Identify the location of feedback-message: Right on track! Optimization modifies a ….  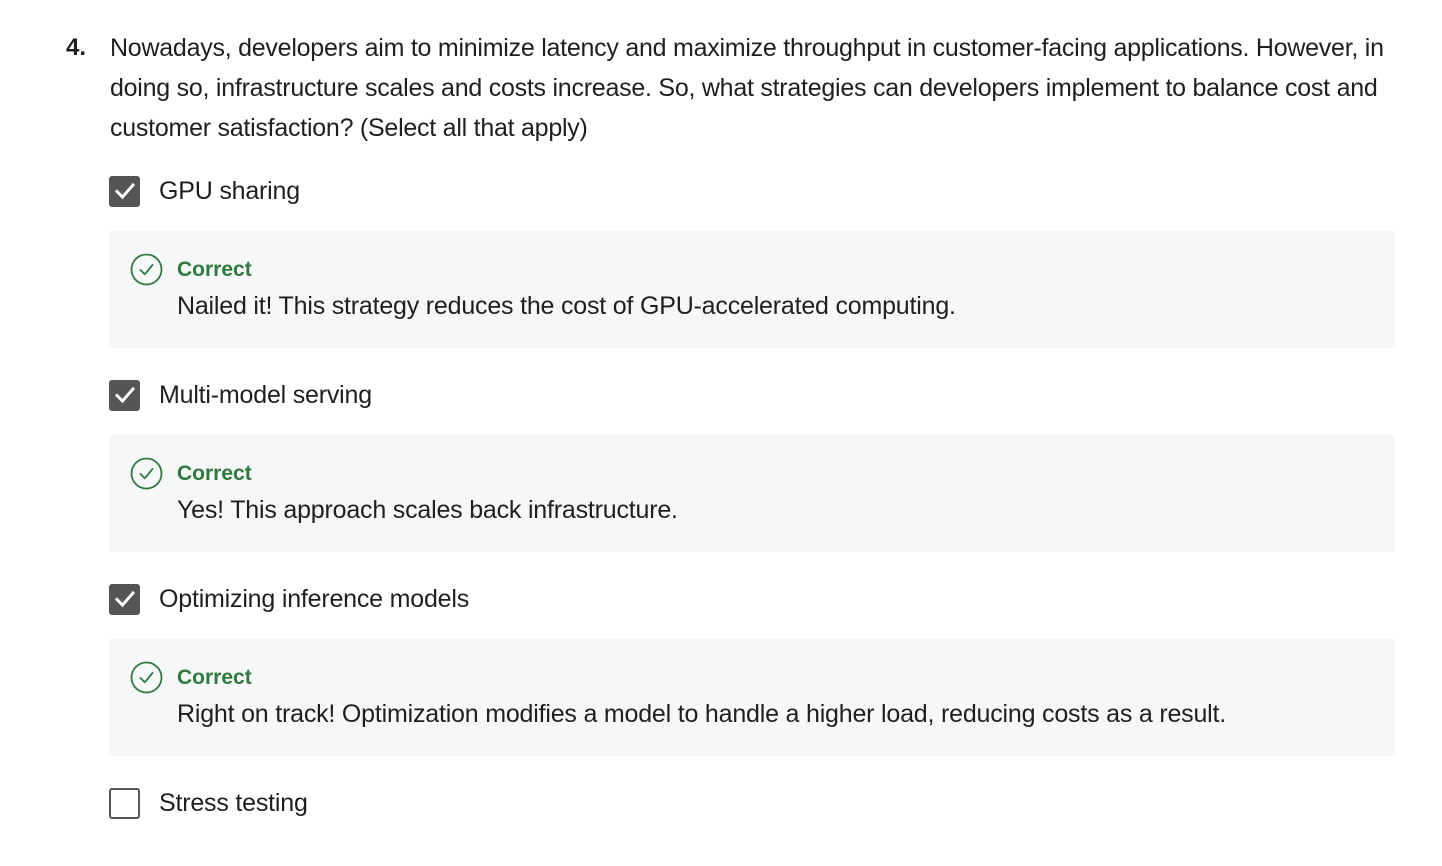
(702, 714).